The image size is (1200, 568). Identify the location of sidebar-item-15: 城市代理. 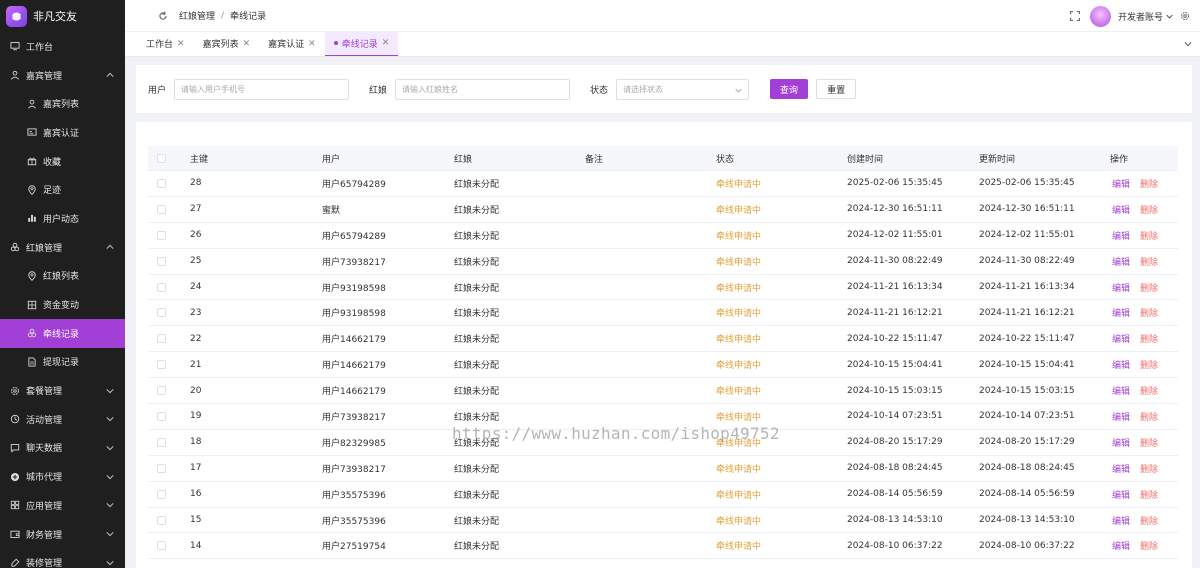
(62, 476).